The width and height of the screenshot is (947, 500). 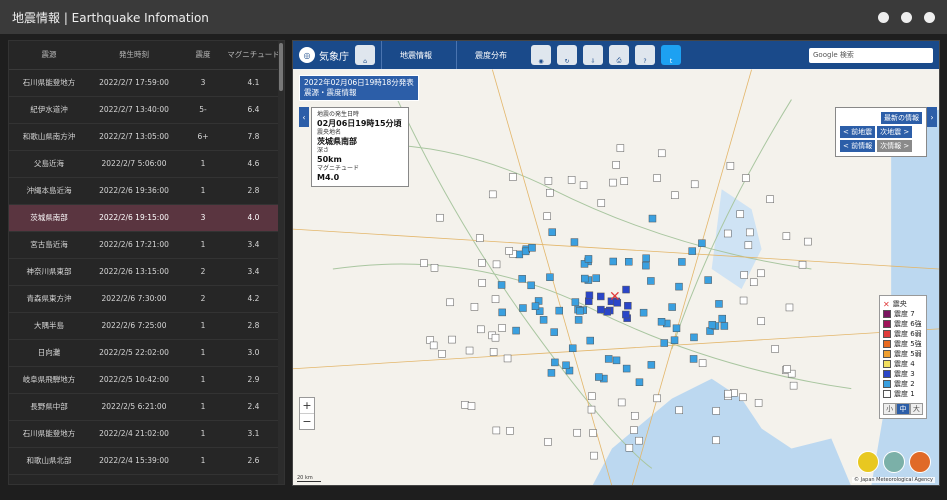 What do you see at coordinates (253, 55) in the screenshot?
I see `header-magnitude: マグニチュード` at bounding box center [253, 55].